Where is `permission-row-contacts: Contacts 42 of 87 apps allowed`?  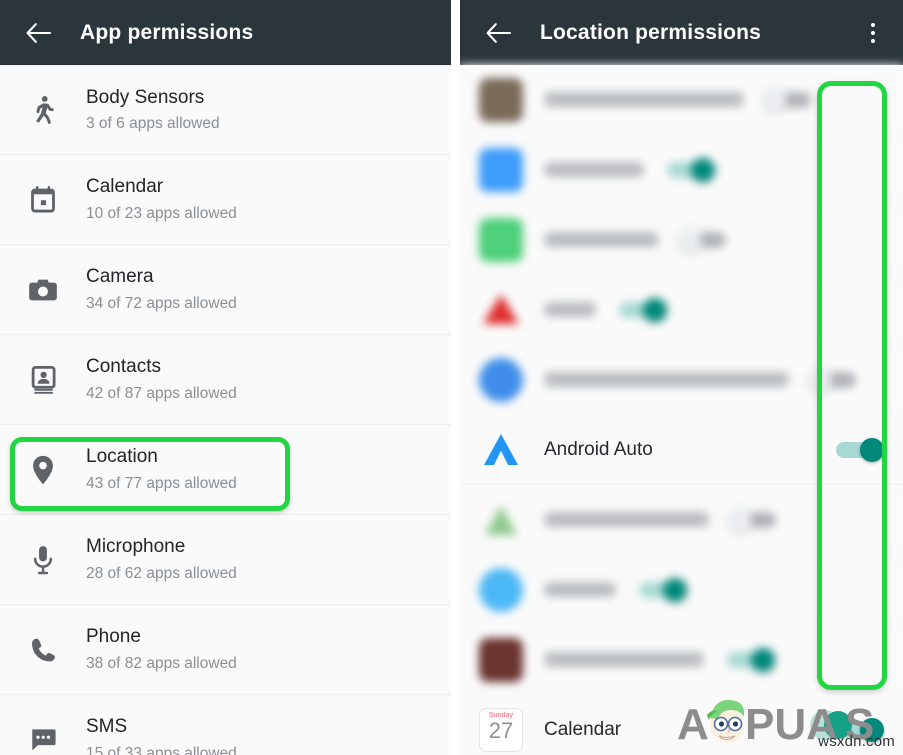
permission-row-contacts: Contacts 42 of 87 apps allowed is located at coordinates (225, 380).